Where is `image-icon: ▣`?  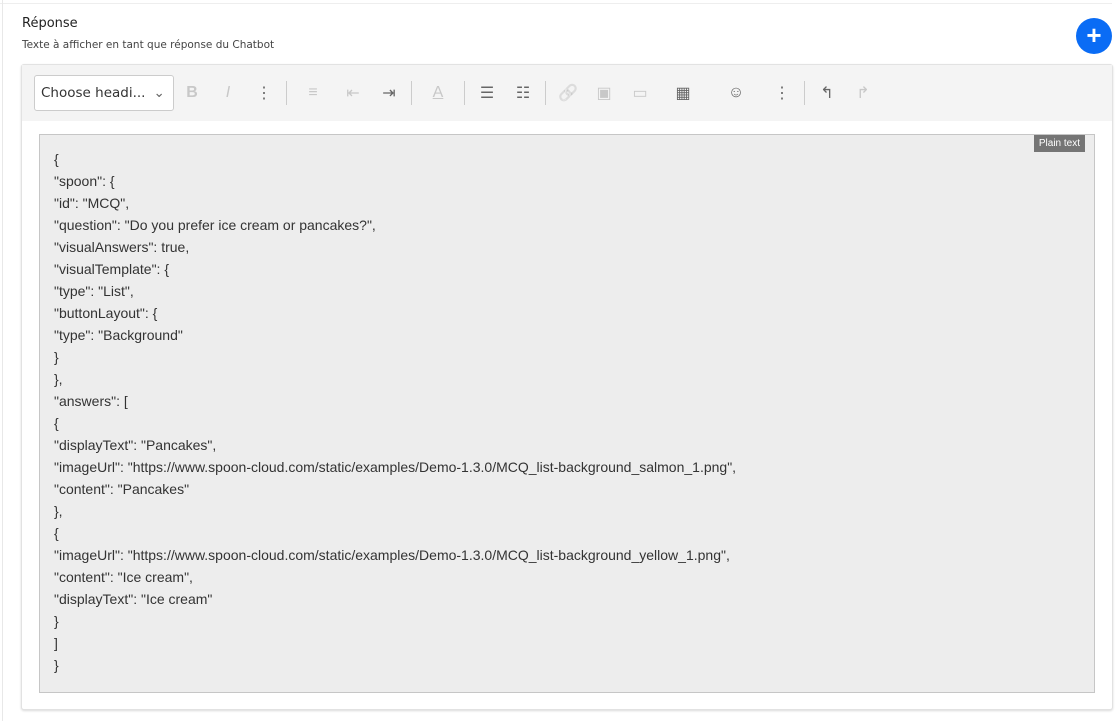
image-icon: ▣ is located at coordinates (604, 93).